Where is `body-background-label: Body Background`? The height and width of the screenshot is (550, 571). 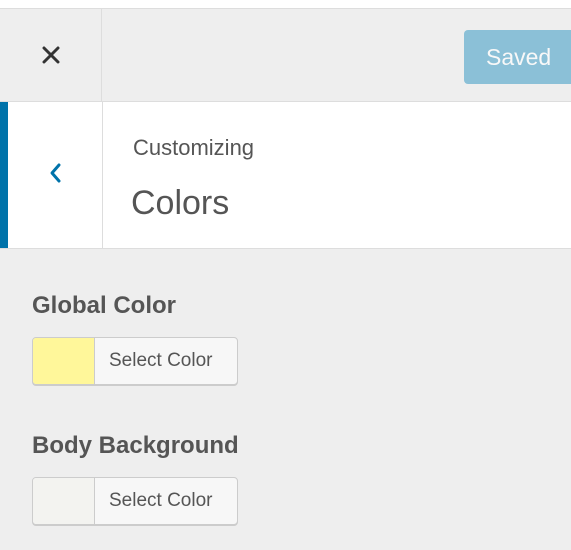
body-background-label: Body Background is located at coordinates (135, 445).